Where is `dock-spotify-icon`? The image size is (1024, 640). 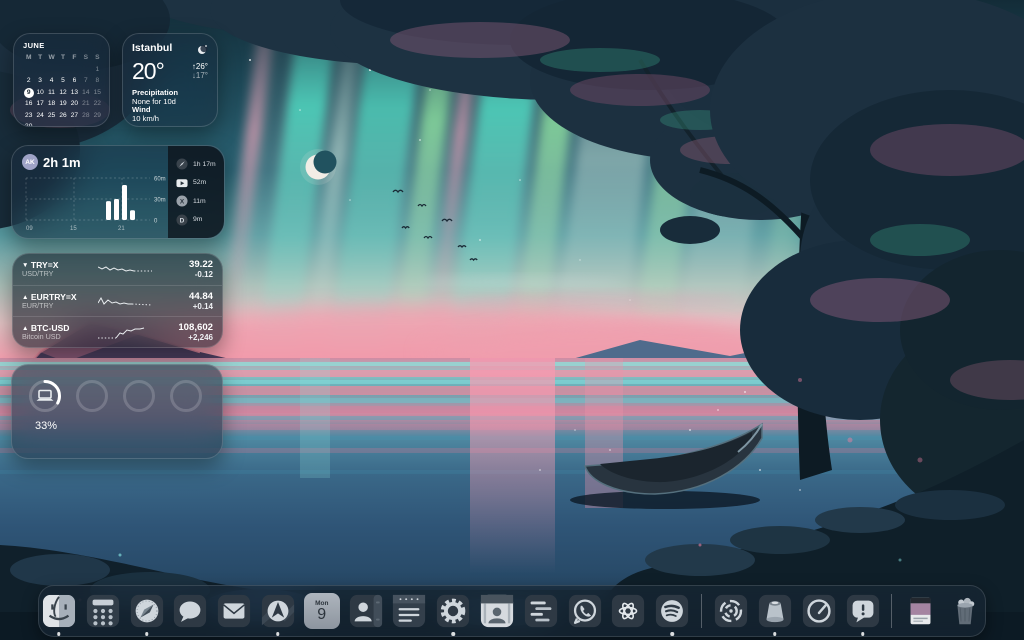
dock-spotify-icon is located at coordinates (672, 611).